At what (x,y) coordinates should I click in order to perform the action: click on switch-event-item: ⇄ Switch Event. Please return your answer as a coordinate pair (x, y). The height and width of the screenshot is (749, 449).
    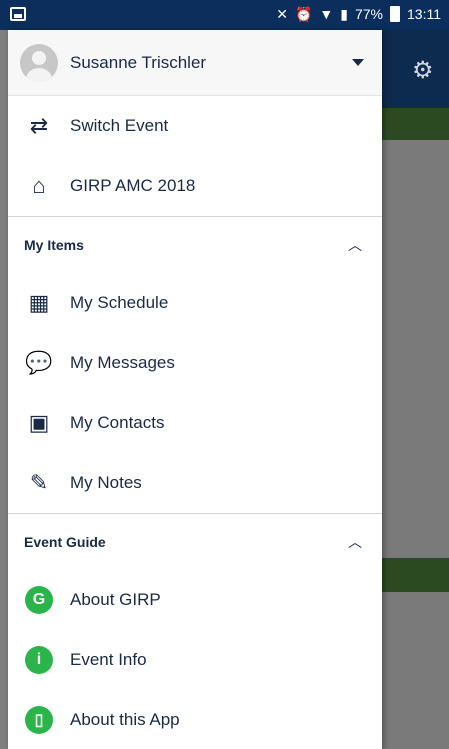
    Looking at the image, I should click on (195, 126).